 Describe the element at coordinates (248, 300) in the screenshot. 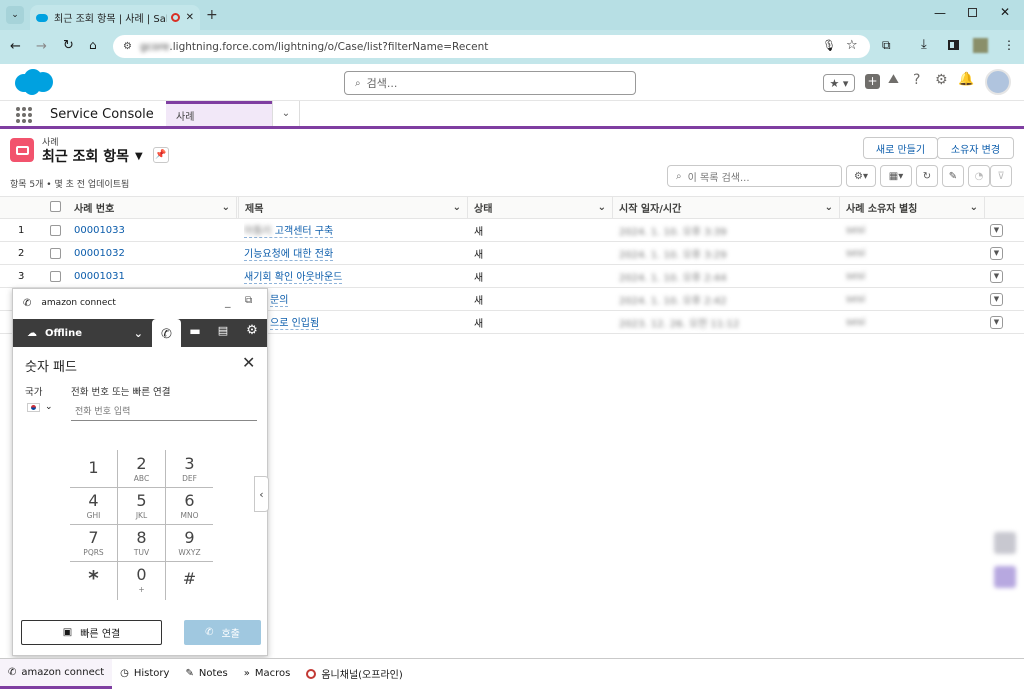

I see `popout-icon: ⧉` at that location.